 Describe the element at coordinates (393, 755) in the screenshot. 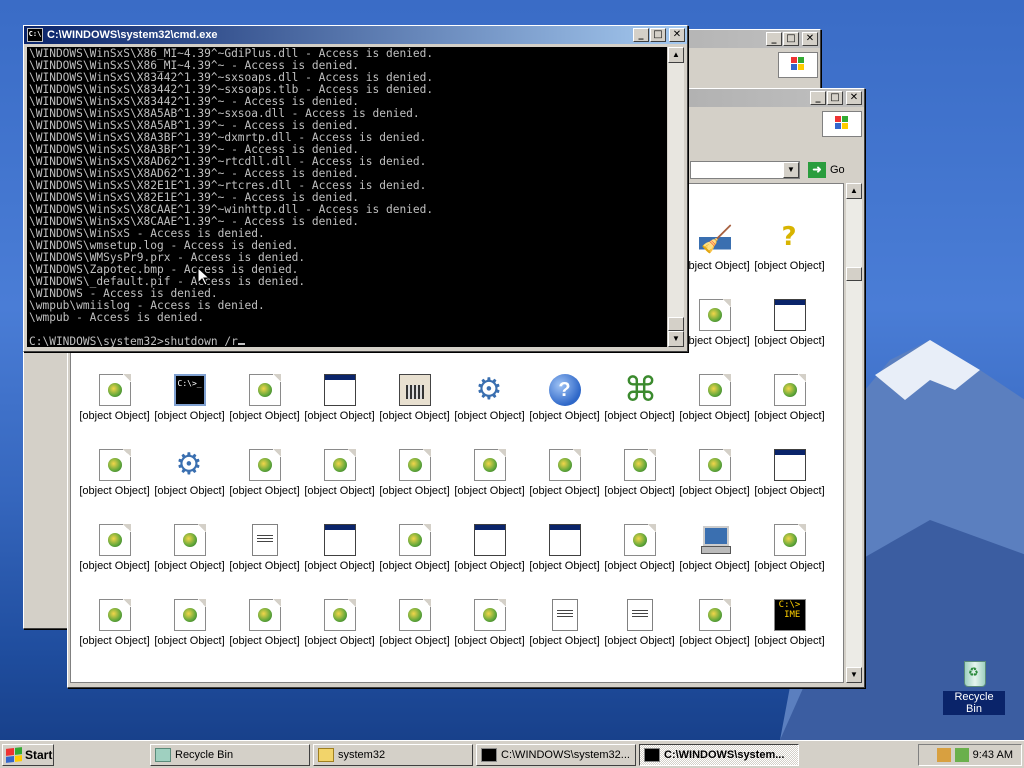

I see `taskbar-button-system32: system32` at that location.